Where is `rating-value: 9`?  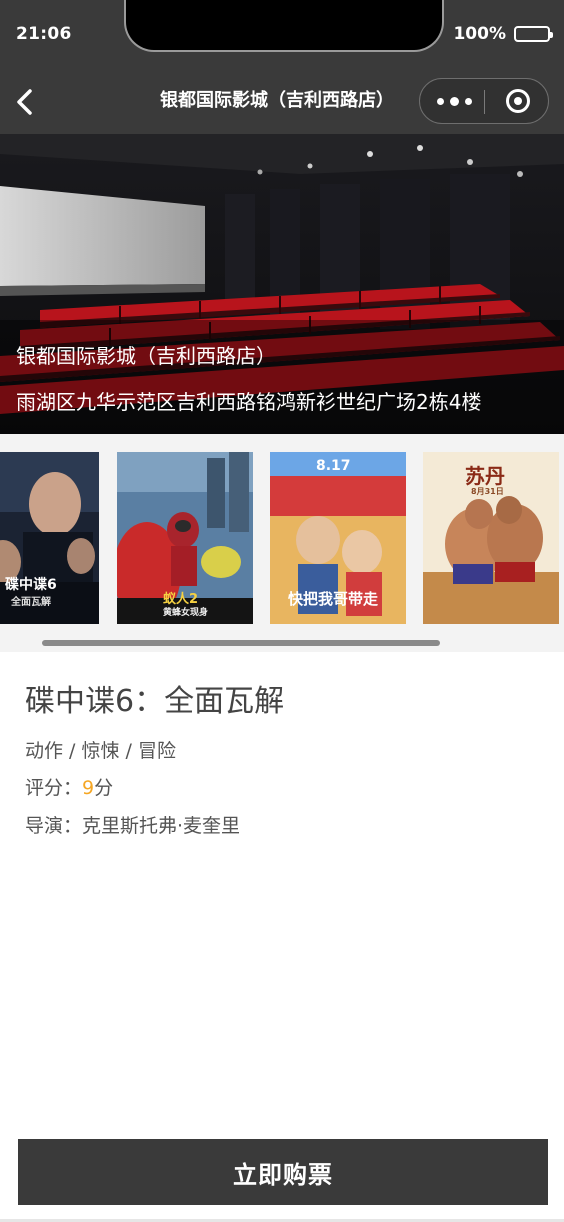 rating-value: 9 is located at coordinates (88, 788).